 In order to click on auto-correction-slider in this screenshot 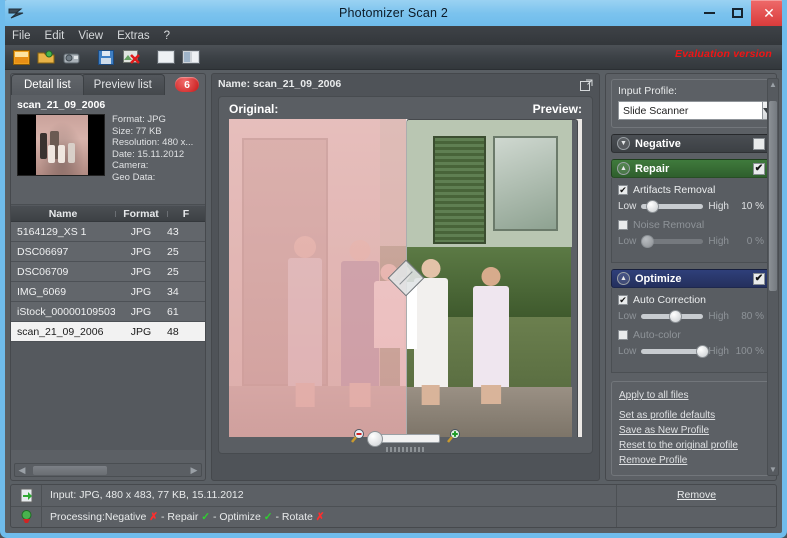, I will do `click(672, 316)`.